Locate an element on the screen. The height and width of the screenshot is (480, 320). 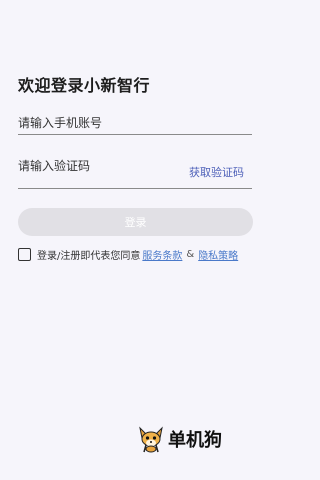
service-terms-link: 服务条款 is located at coordinates (162, 254).